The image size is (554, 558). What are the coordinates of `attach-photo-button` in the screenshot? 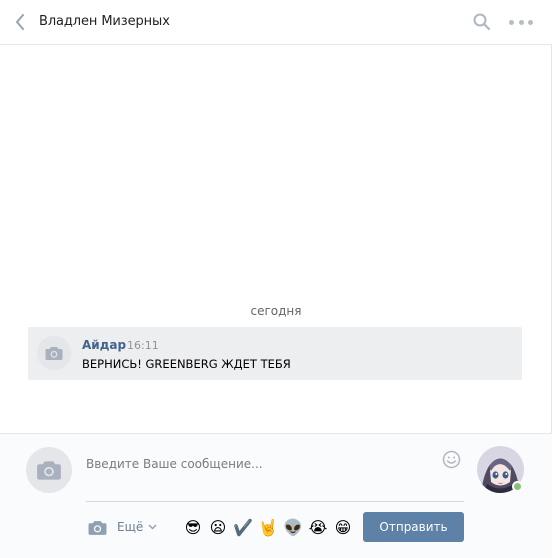 It's located at (97, 528).